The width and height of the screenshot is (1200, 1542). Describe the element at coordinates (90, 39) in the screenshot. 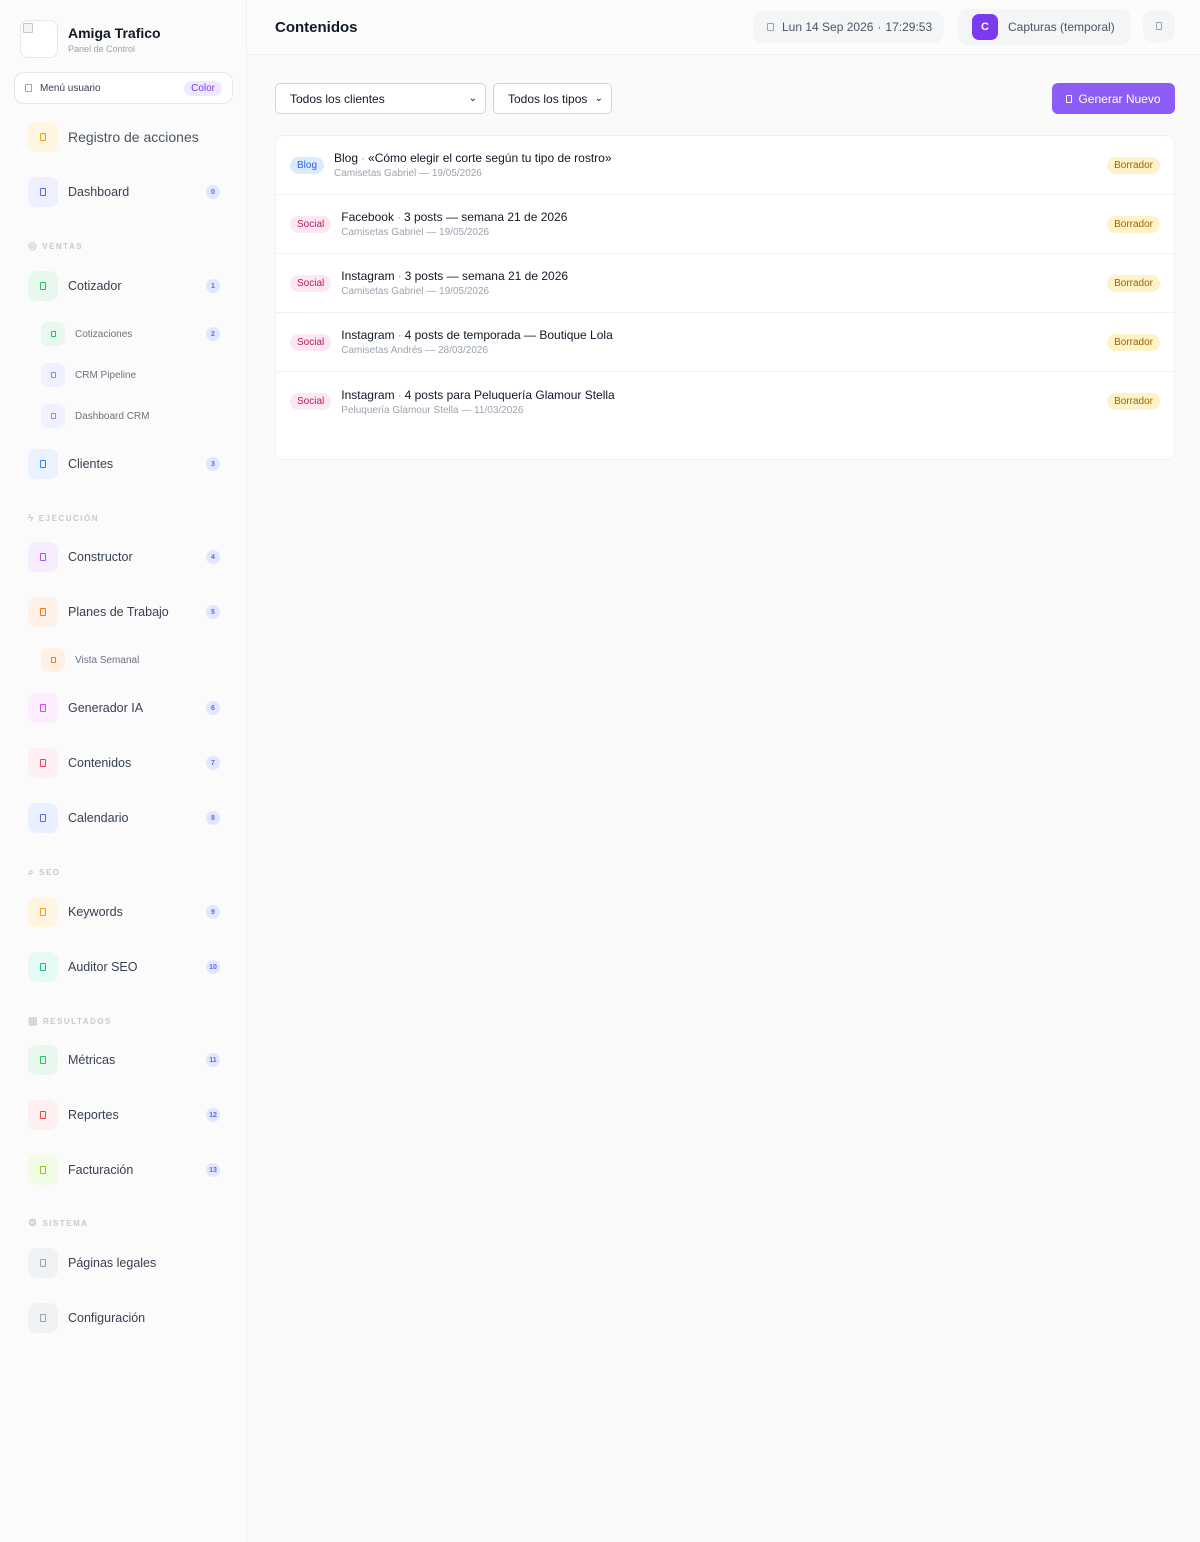

I see `brand: Amiga Trafico Panel de Control` at that location.